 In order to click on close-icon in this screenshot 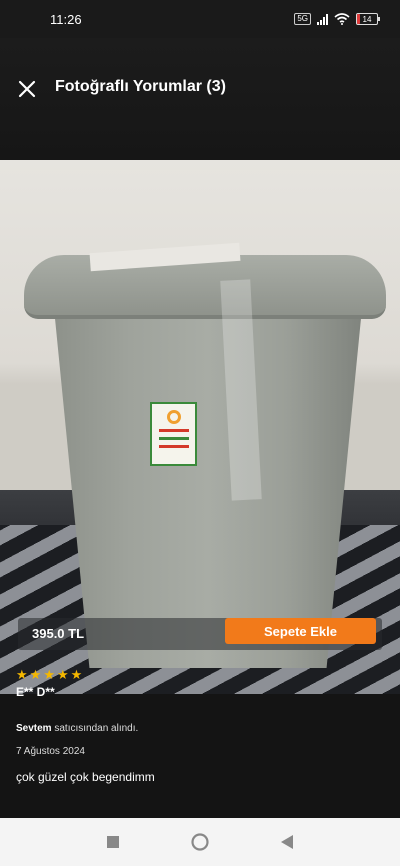, I will do `click(27, 89)`.